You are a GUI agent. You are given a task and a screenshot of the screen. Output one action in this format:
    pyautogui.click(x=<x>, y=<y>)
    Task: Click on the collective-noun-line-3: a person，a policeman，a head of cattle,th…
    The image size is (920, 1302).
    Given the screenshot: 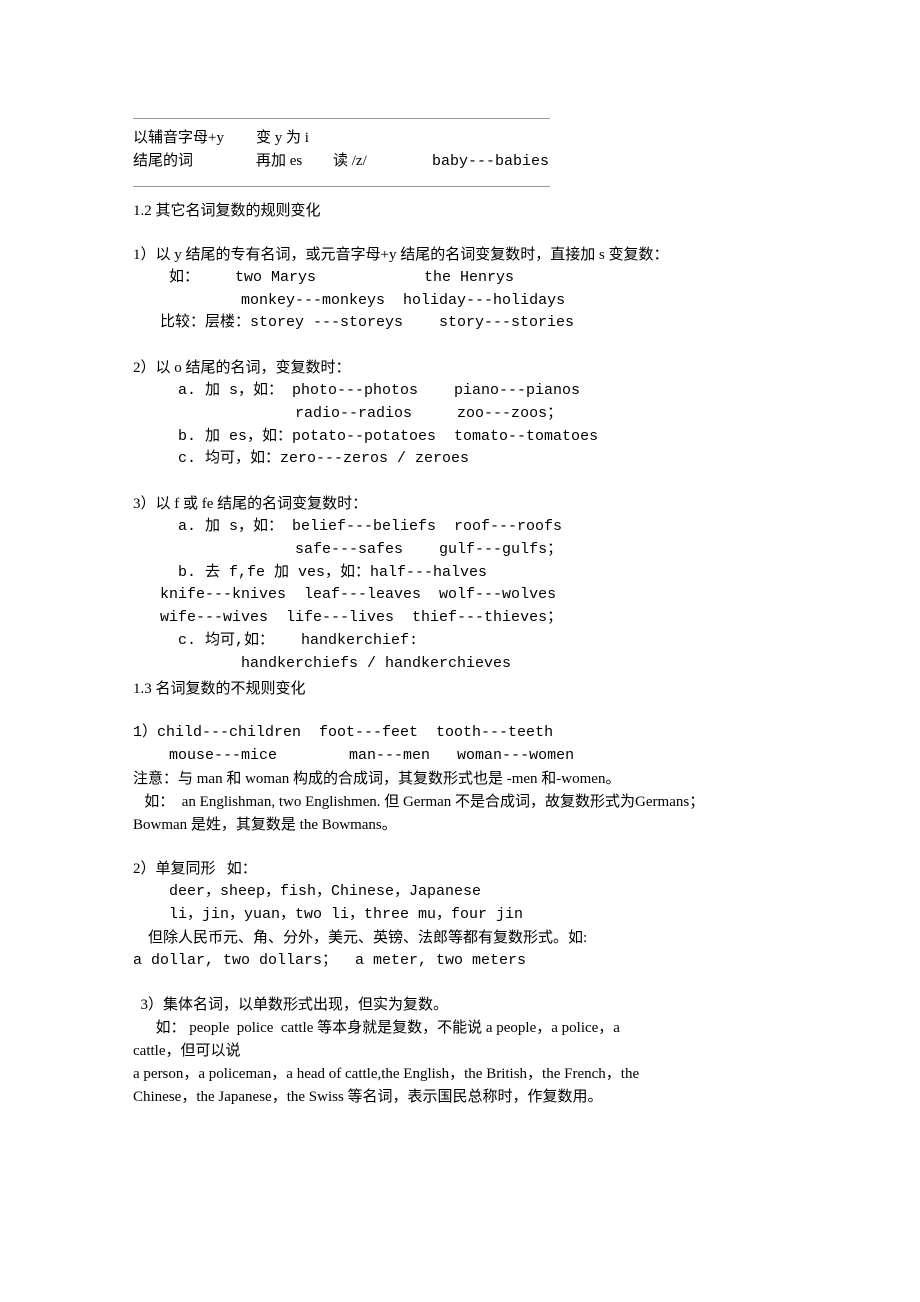 What is the action you would take?
    pyautogui.click(x=386, y=1073)
    